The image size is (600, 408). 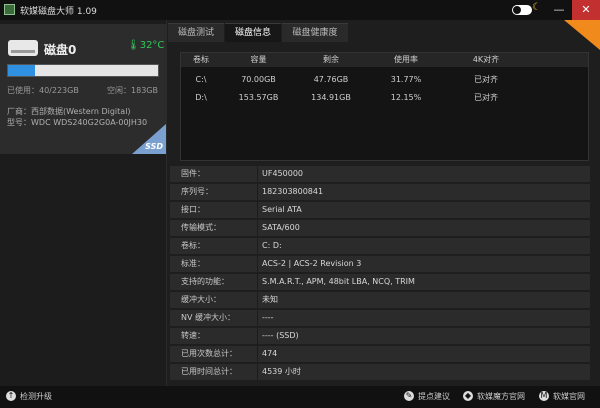 What do you see at coordinates (586, 10) in the screenshot?
I see `close-button: ✕` at bounding box center [586, 10].